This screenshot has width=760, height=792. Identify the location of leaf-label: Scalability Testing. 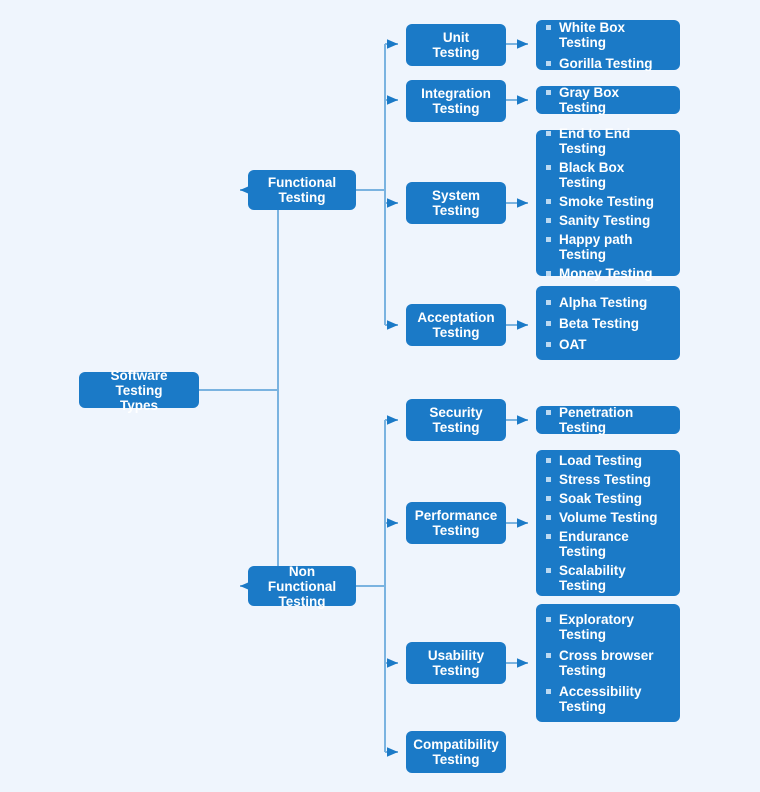
(592, 578).